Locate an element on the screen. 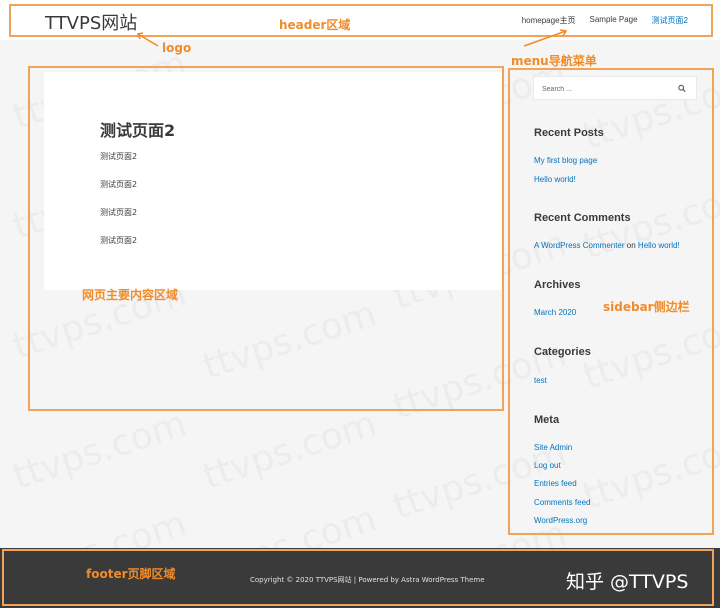  annotation-footer: footer页脚区域 is located at coordinates (131, 574).